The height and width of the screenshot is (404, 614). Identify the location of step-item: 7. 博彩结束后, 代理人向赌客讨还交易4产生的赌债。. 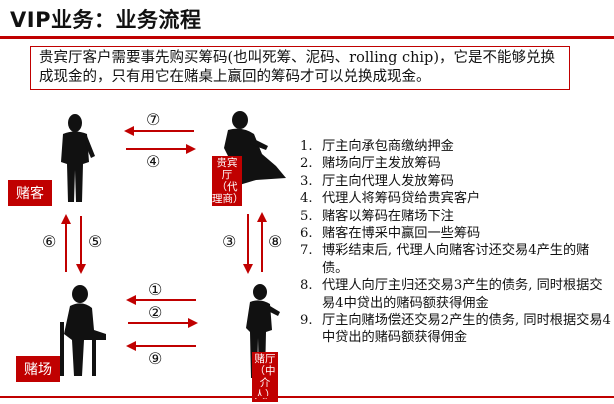
(456, 259).